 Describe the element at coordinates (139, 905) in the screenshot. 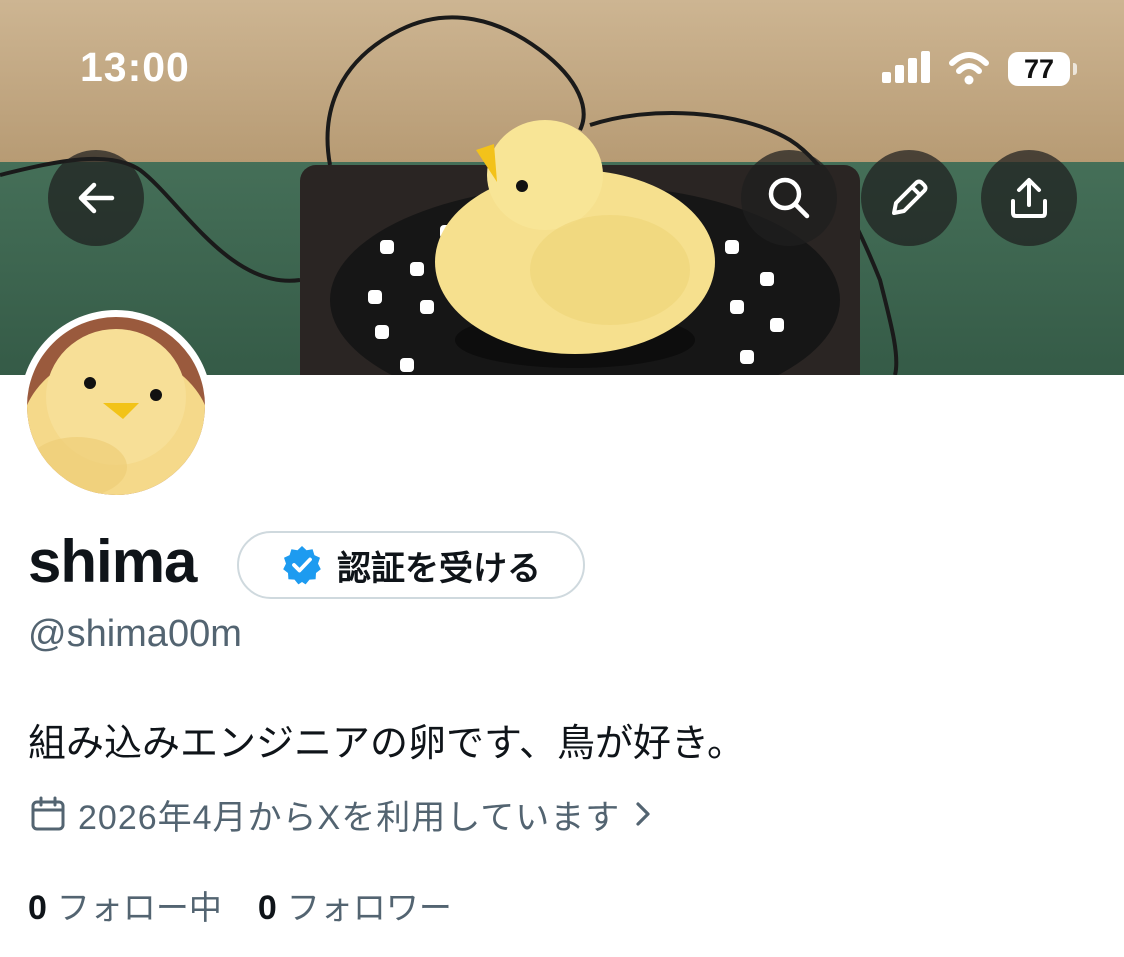

I see `following-label: フォロー中` at that location.